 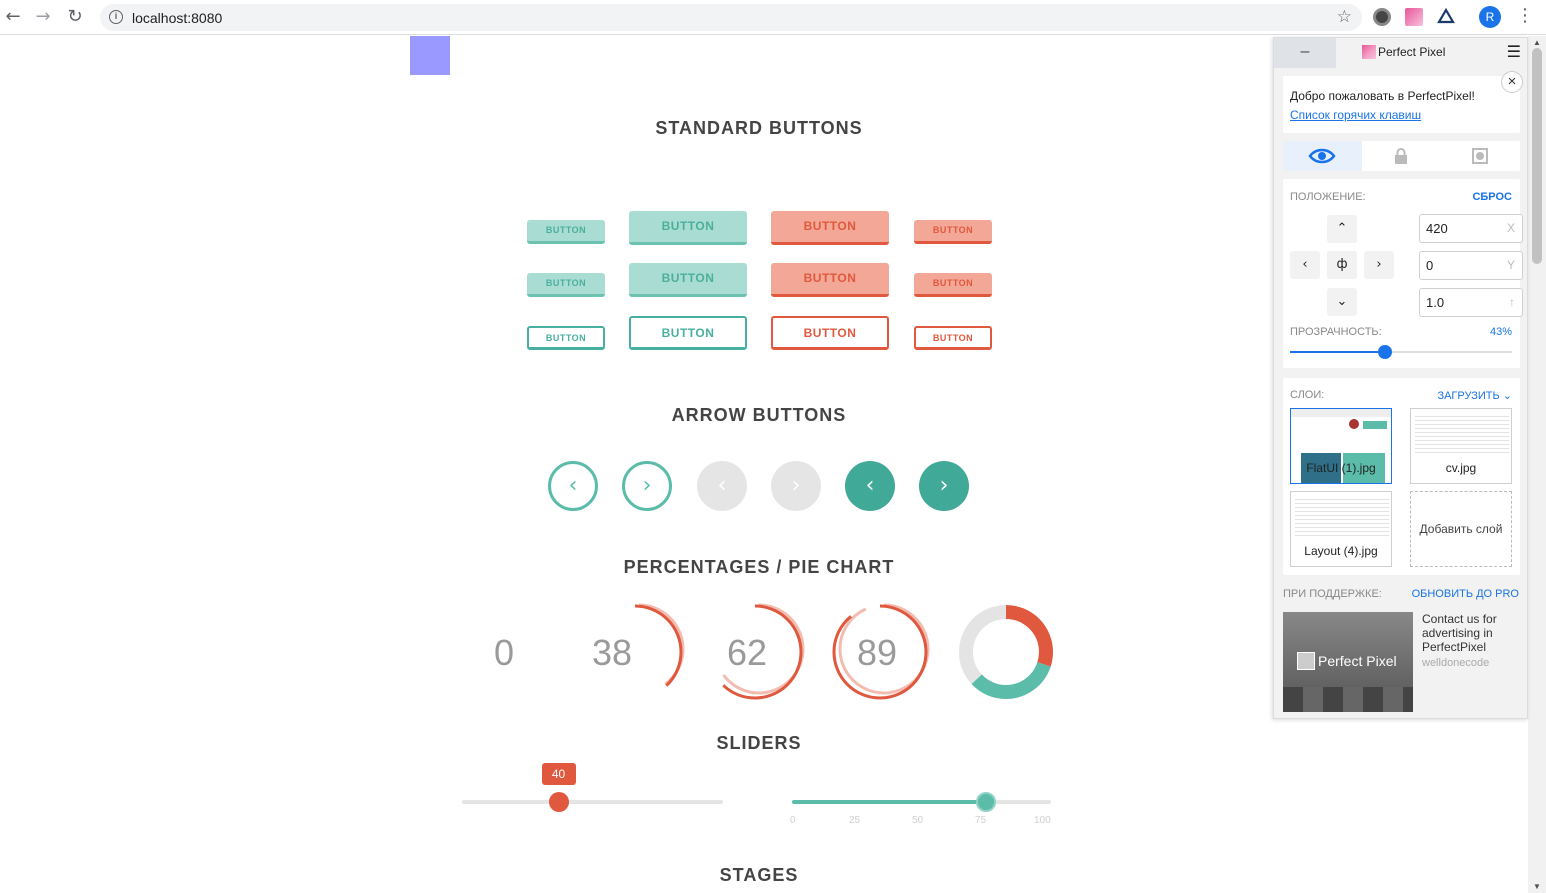 What do you see at coordinates (592, 802) in the screenshot?
I see `slider-red-track` at bounding box center [592, 802].